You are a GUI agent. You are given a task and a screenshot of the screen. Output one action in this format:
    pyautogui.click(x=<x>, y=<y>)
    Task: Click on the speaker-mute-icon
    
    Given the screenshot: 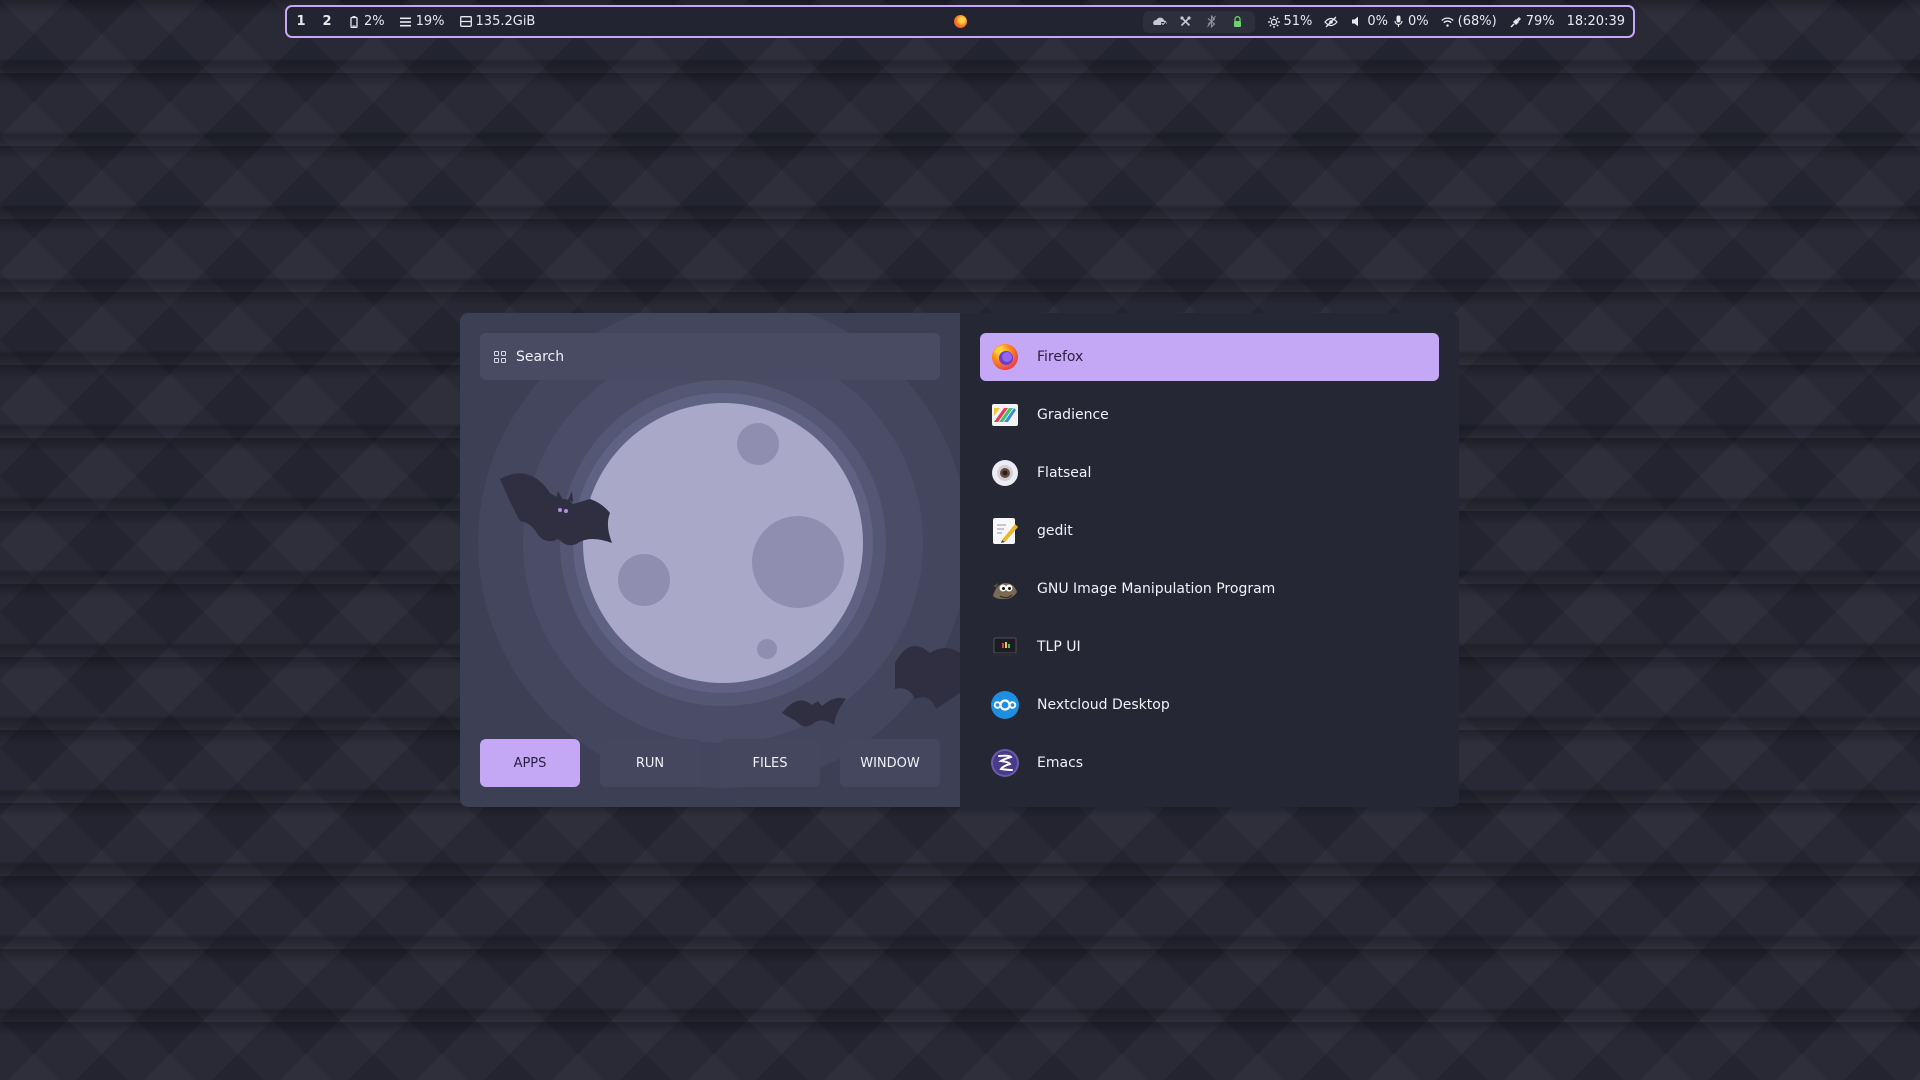 What is the action you would take?
    pyautogui.click(x=1357, y=22)
    